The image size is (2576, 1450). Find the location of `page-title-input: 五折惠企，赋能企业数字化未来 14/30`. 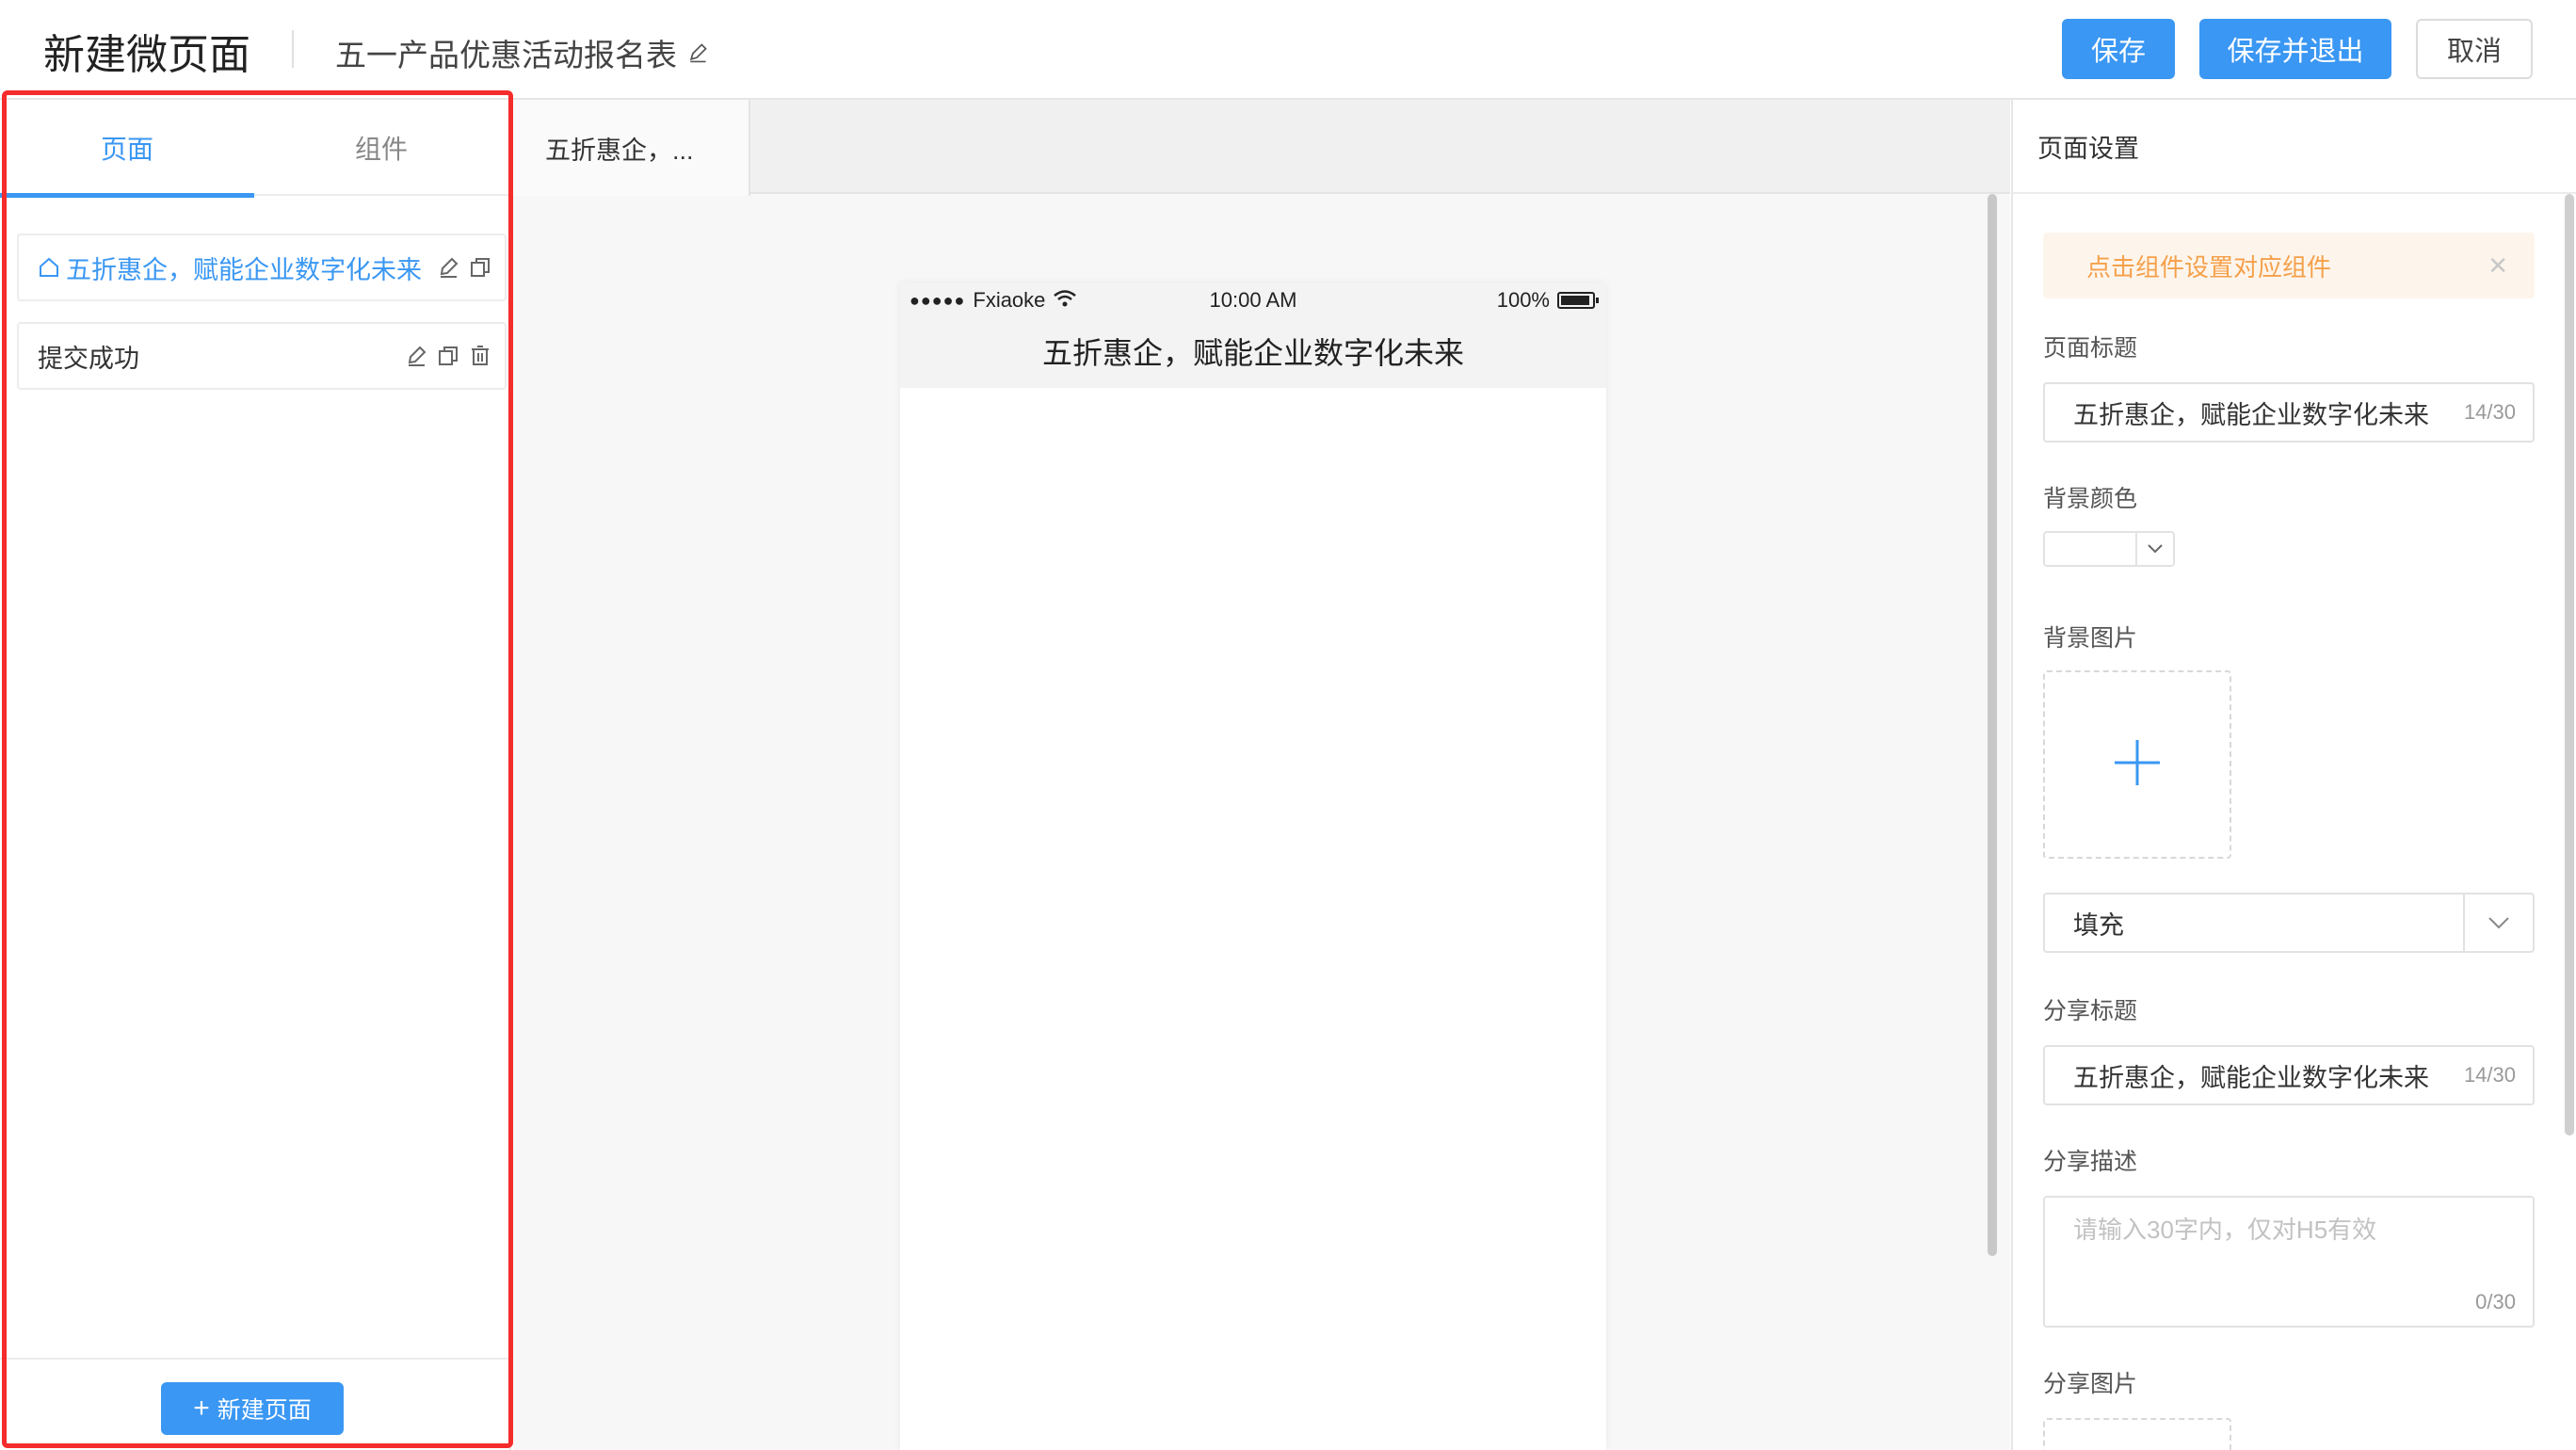

page-title-input: 五折惠企，赋能企业数字化未来 14/30 is located at coordinates (2289, 412).